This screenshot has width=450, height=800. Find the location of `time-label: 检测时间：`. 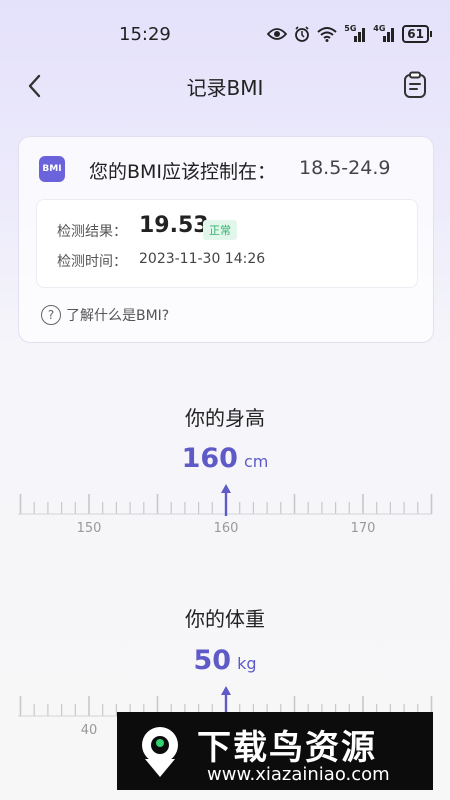

time-label: 检测时间： is located at coordinates (92, 262).